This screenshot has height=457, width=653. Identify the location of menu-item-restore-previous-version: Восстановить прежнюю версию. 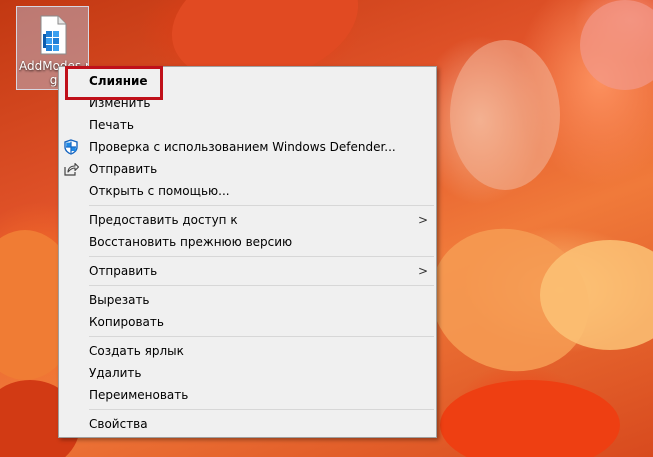
(247, 242).